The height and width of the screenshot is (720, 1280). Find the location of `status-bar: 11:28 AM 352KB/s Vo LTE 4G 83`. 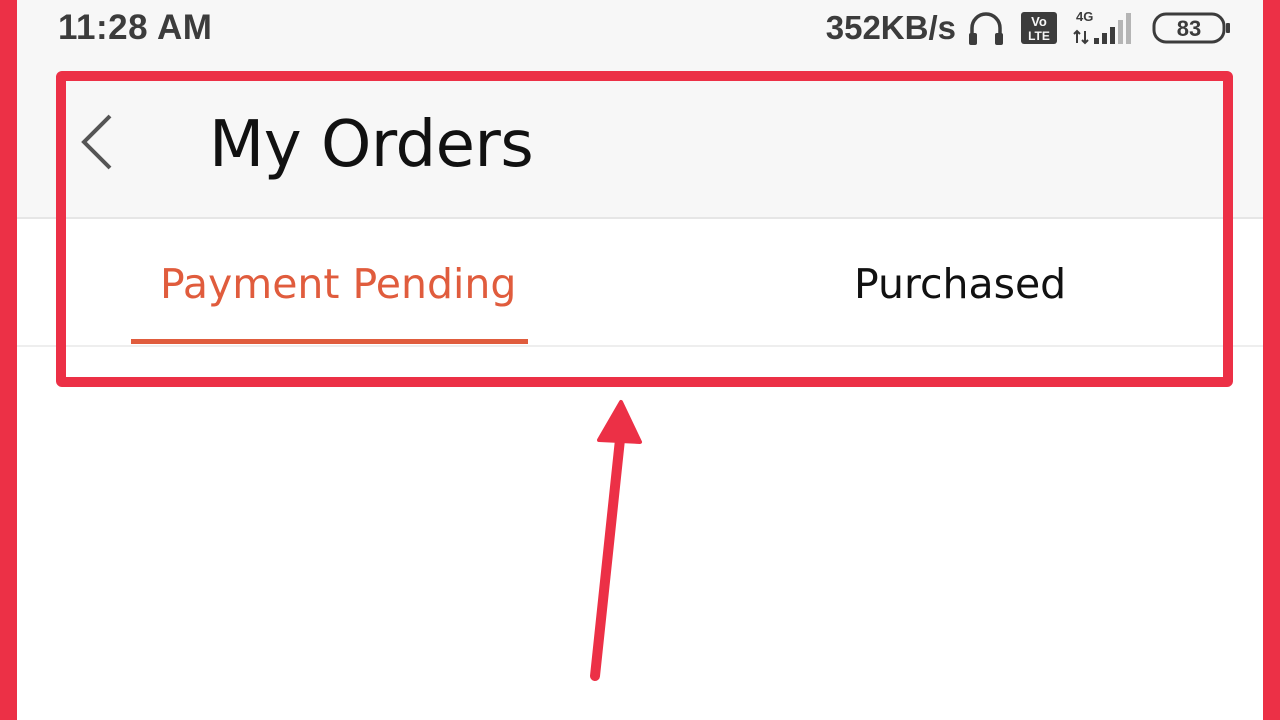

status-bar: 11:28 AM 352KB/s Vo LTE 4G 83 is located at coordinates (640, 36).